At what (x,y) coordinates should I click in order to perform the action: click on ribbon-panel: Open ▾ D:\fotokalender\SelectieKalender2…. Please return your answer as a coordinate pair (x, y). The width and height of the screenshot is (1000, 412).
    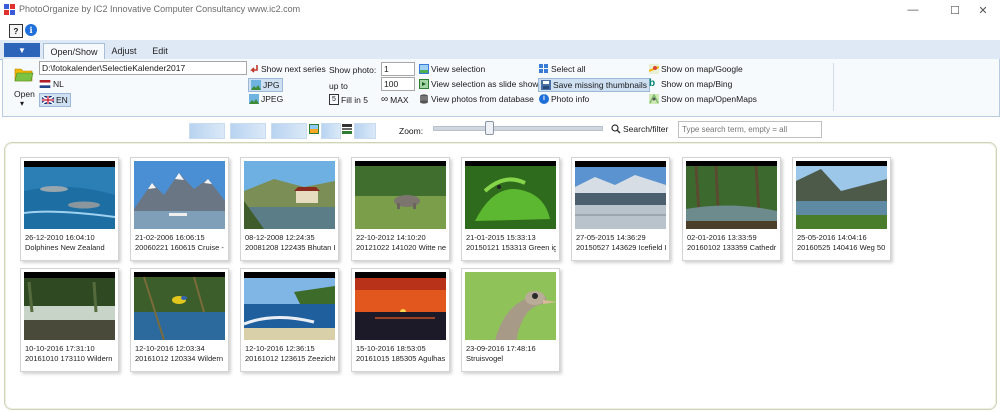
    Looking at the image, I should click on (501, 88).